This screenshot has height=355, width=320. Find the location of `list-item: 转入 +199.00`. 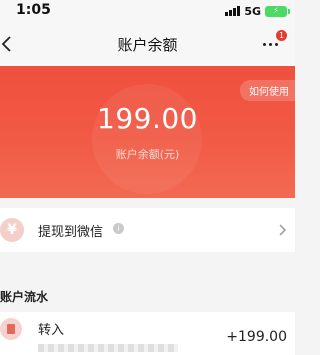

list-item: 转入 +199.00 is located at coordinates (147, 333).